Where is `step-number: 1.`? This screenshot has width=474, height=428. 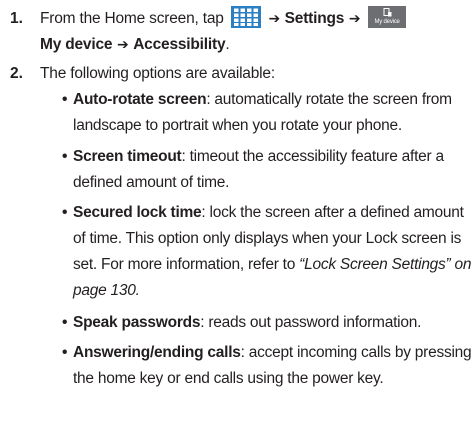 step-number: 1. is located at coordinates (16, 18).